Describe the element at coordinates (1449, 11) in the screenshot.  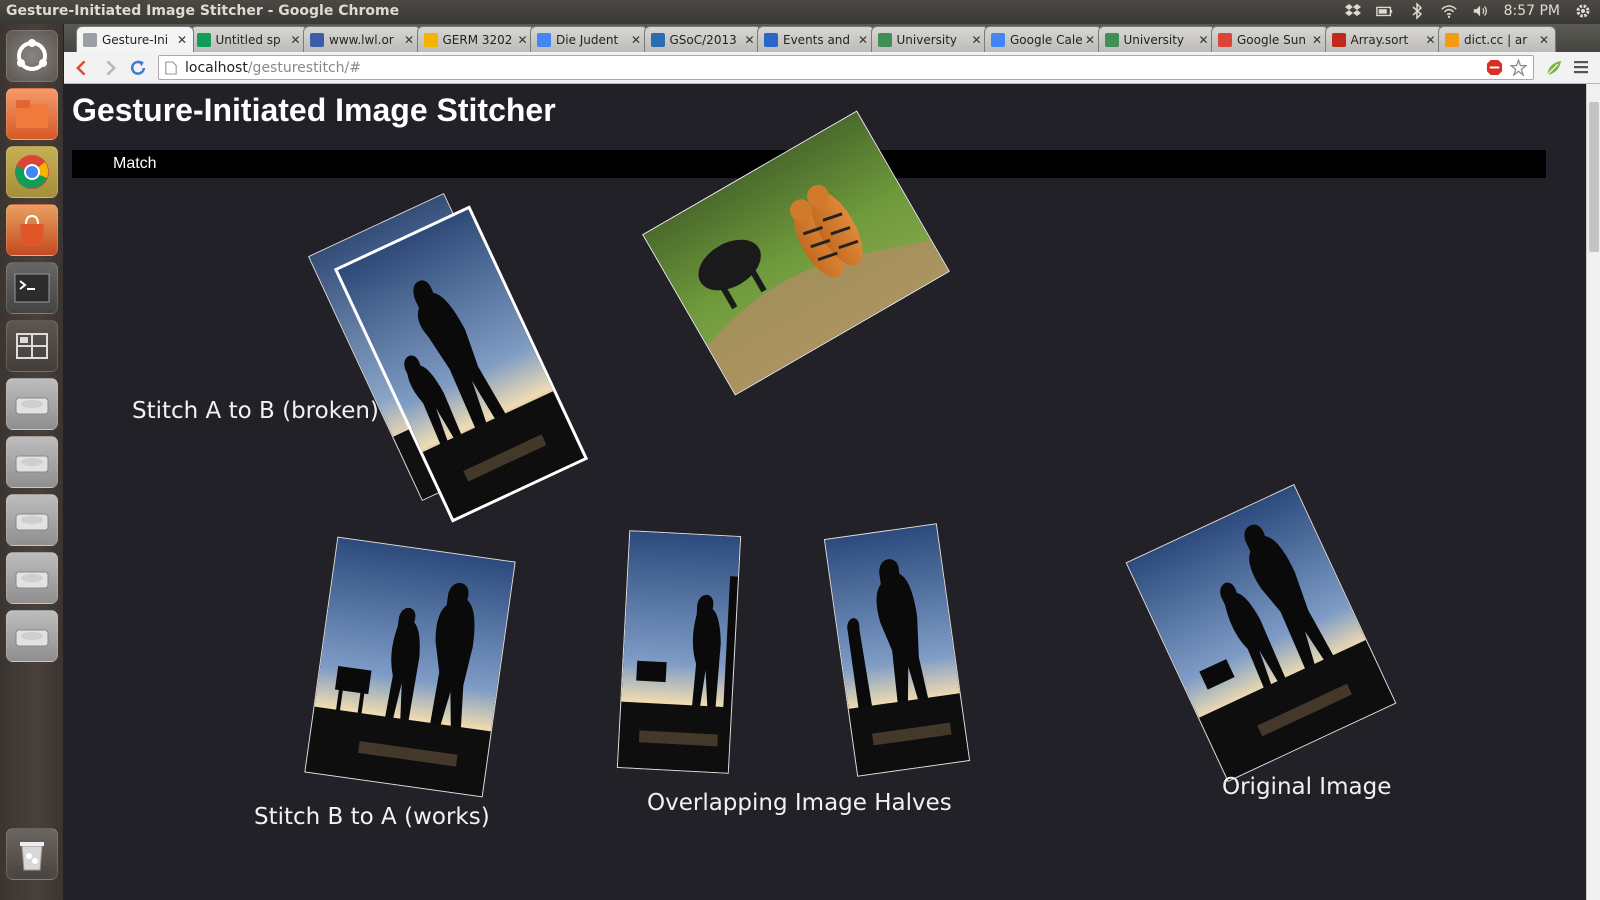
I see `wifi-icon` at that location.